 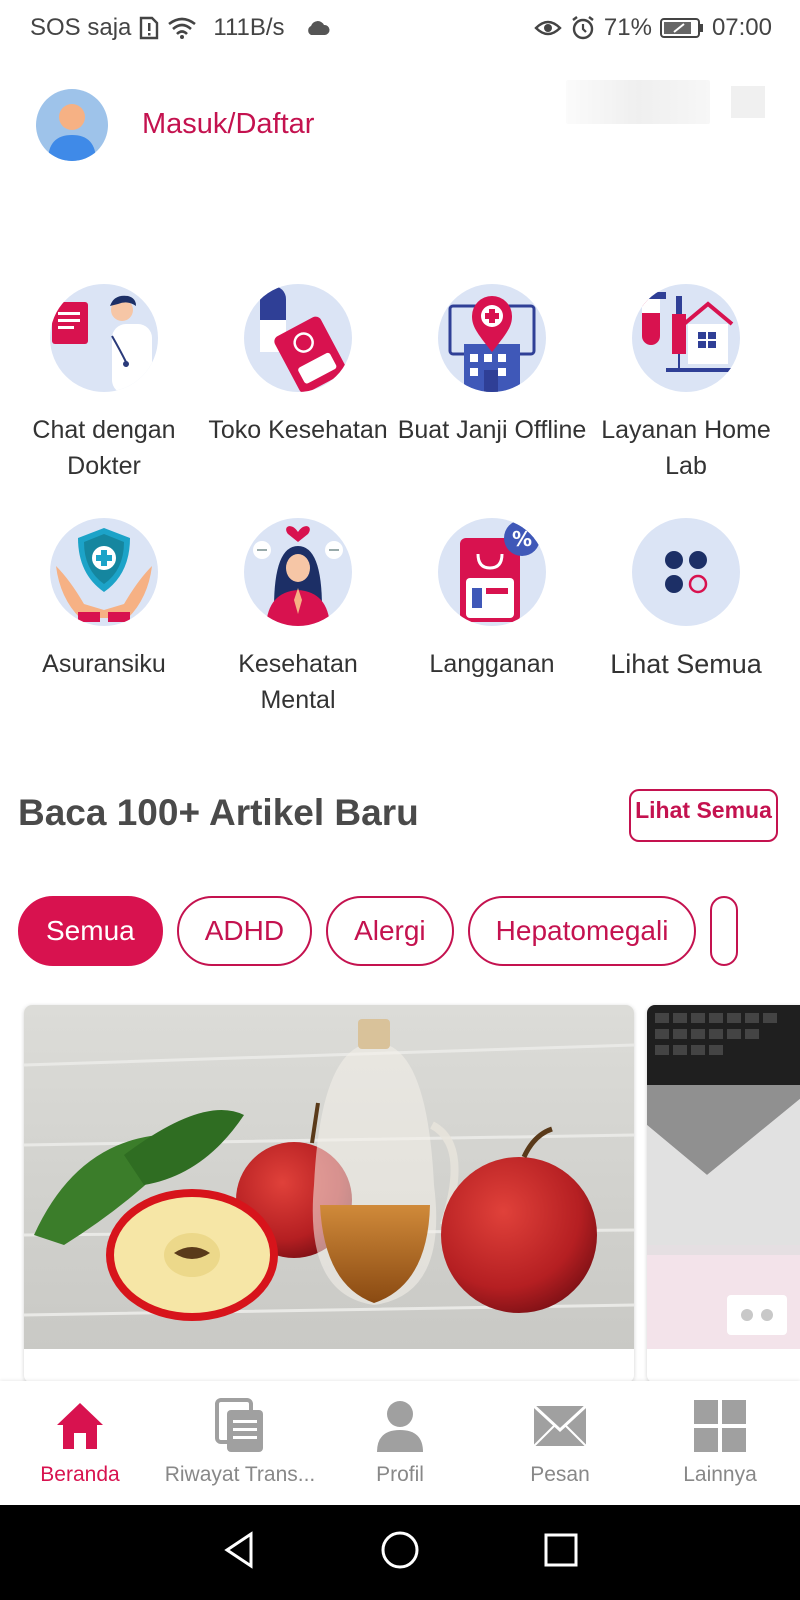 What do you see at coordinates (390, 931) in the screenshot?
I see `chip-alergi: Alergi` at bounding box center [390, 931].